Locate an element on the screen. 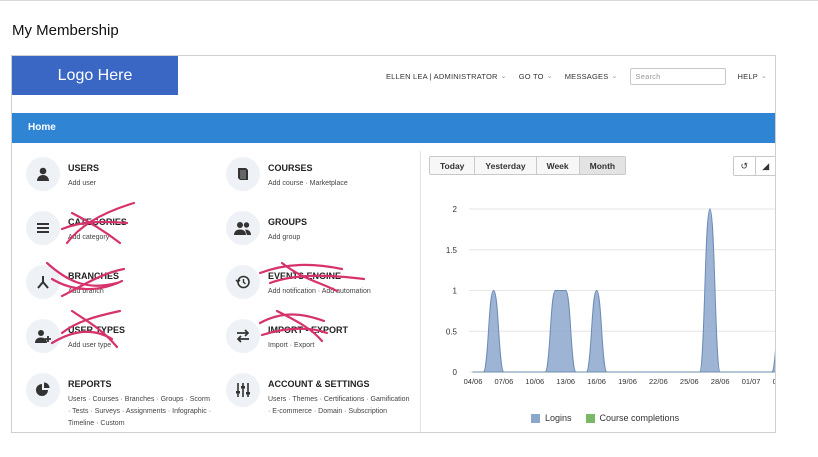 The image size is (818, 457). search-input: Search is located at coordinates (677, 76).